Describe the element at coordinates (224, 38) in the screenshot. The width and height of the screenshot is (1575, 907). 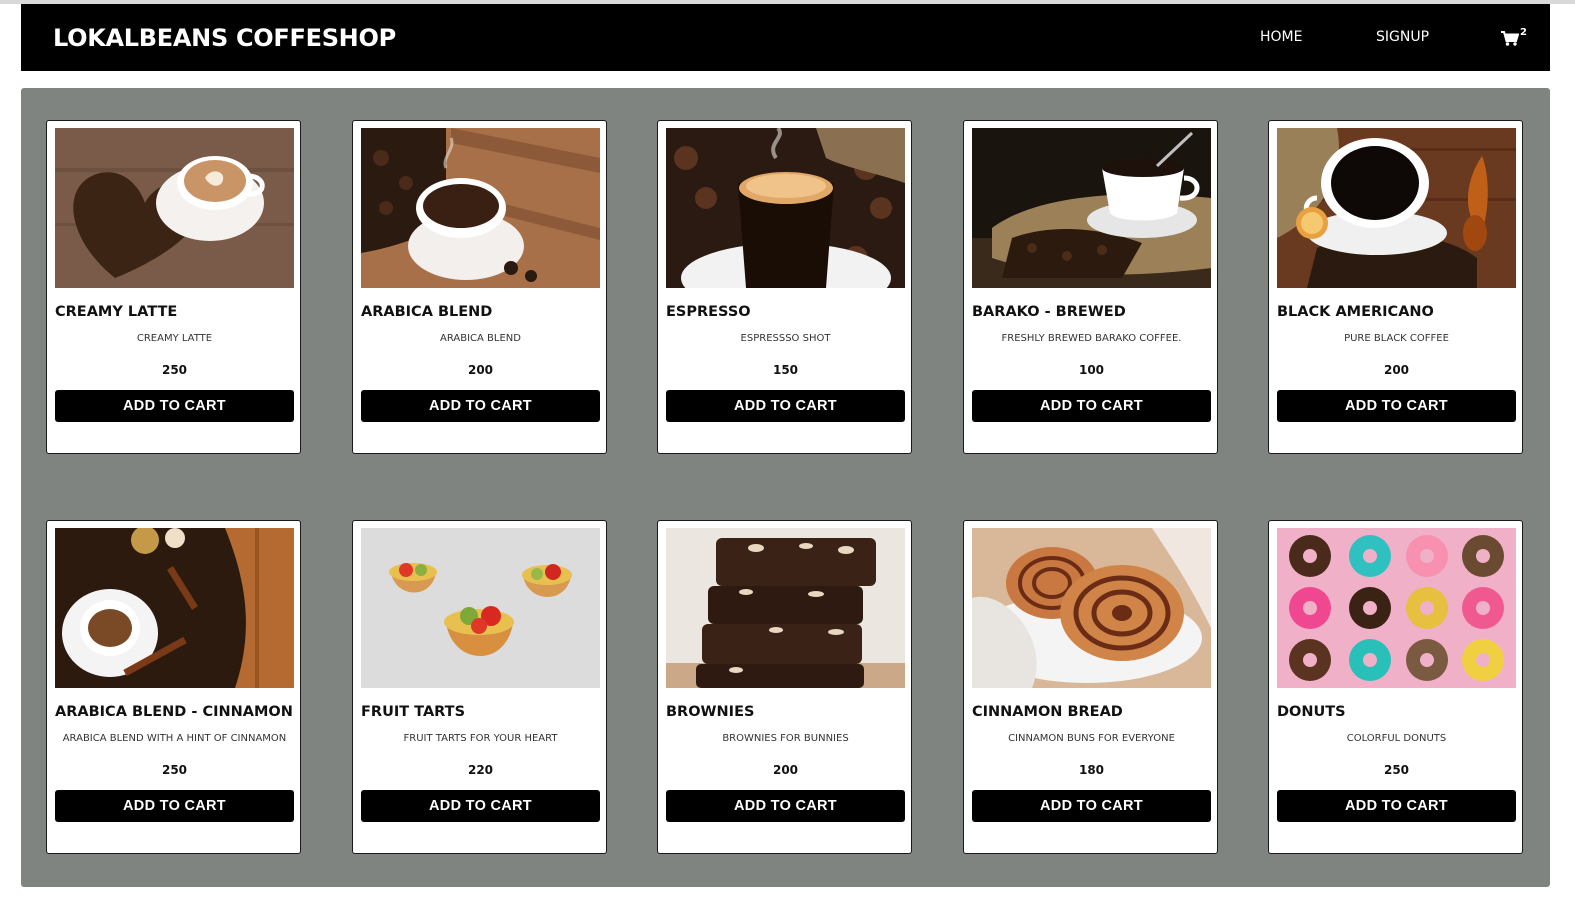
I see `brand-logo: LOKALBEANS COFFESHOP` at that location.